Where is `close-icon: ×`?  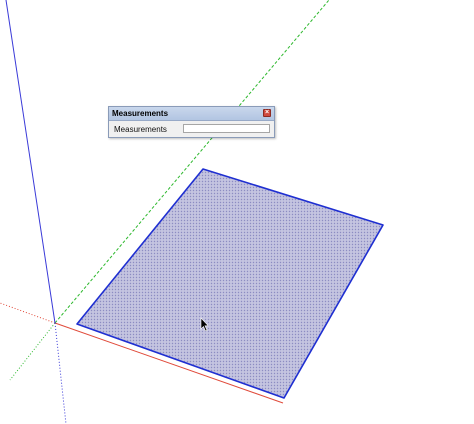
close-icon: × is located at coordinates (267, 112).